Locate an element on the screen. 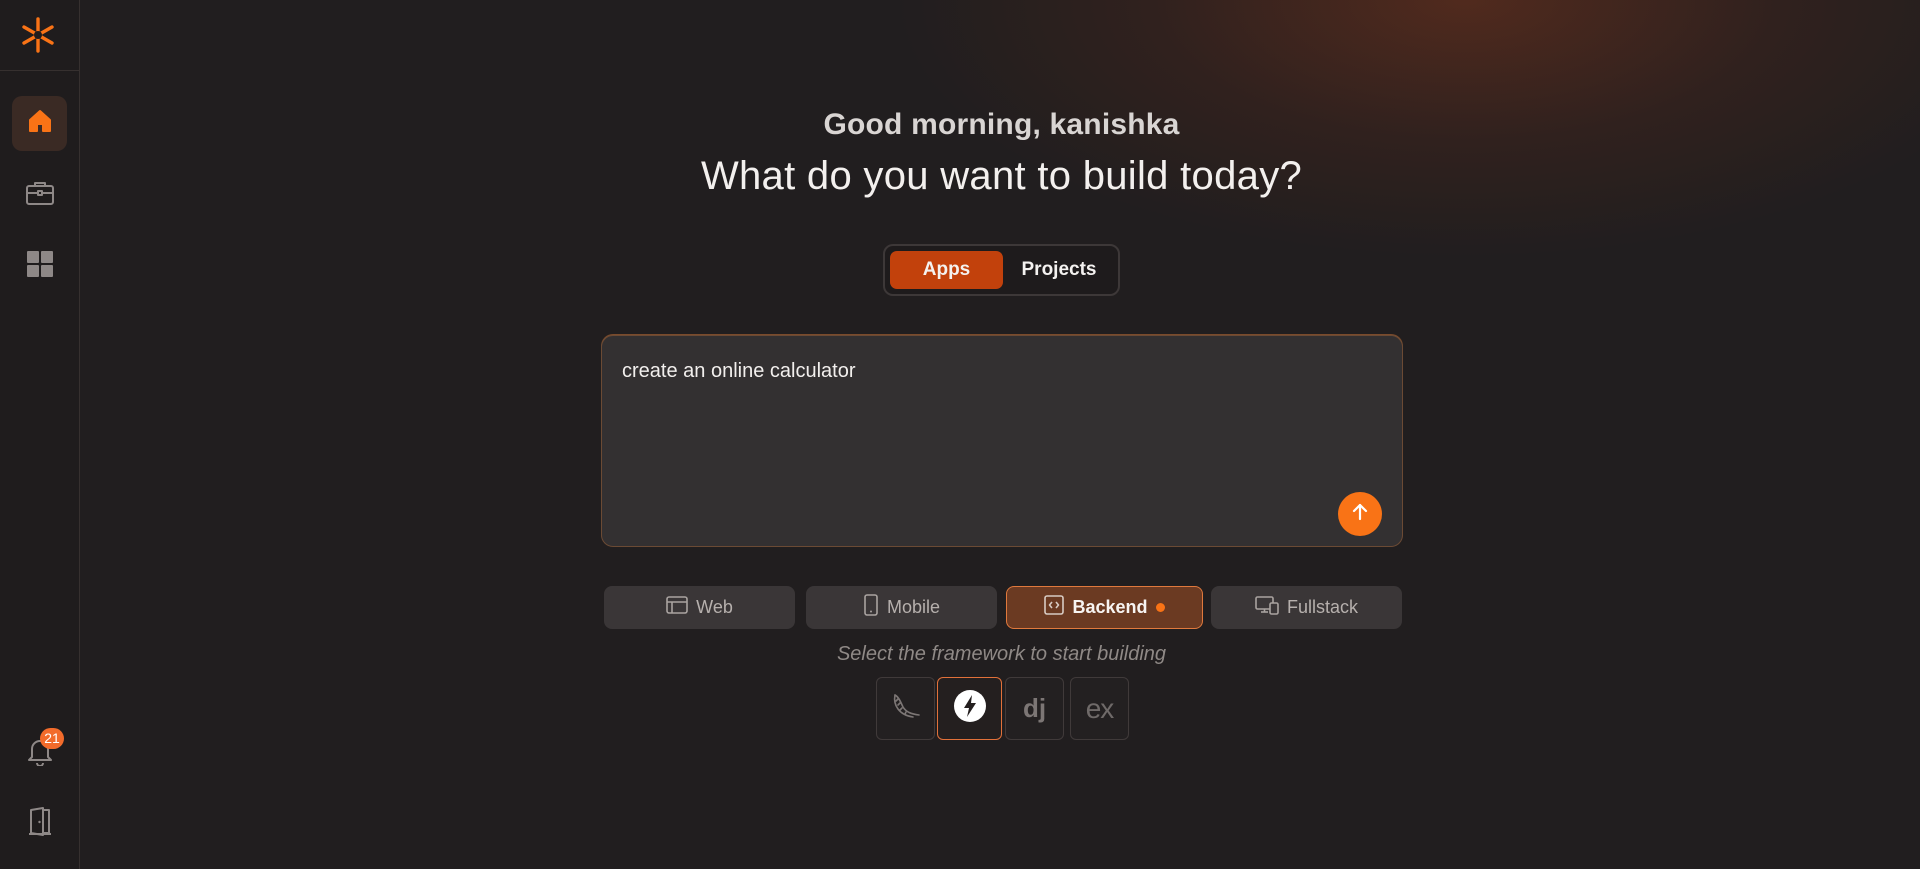  framework-flask-button is located at coordinates (905, 708).